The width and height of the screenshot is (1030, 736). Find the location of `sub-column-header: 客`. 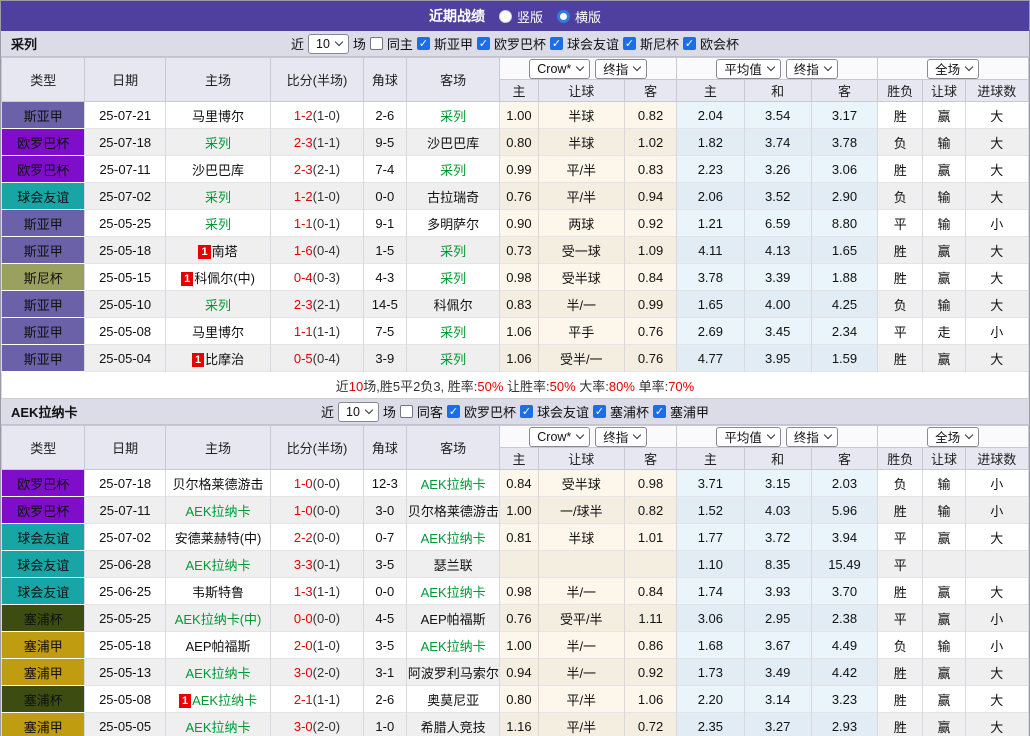

sub-column-header: 客 is located at coordinates (844, 458).